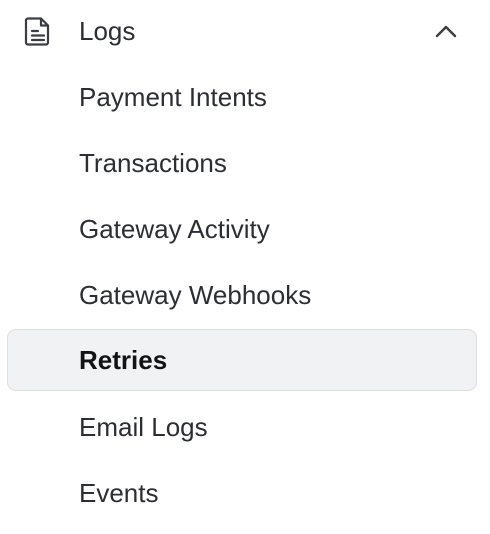  I want to click on nav-item-label: Retries, so click(123, 360).